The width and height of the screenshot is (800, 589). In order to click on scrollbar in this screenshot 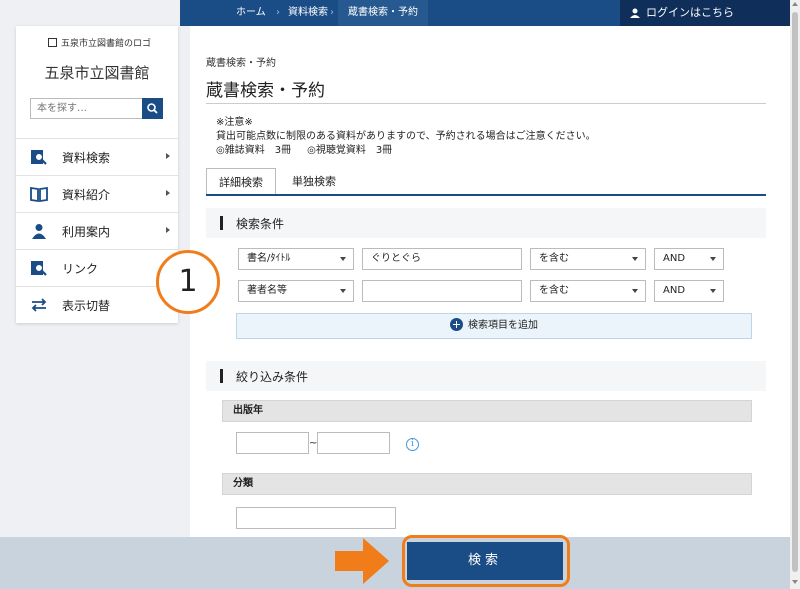, I will do `click(795, 294)`.